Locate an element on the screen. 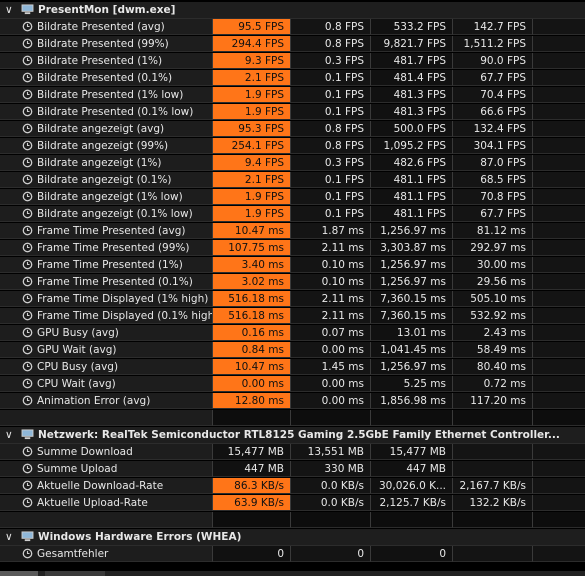 The width and height of the screenshot is (585, 576). average-value: 30.00 ms is located at coordinates (493, 265).